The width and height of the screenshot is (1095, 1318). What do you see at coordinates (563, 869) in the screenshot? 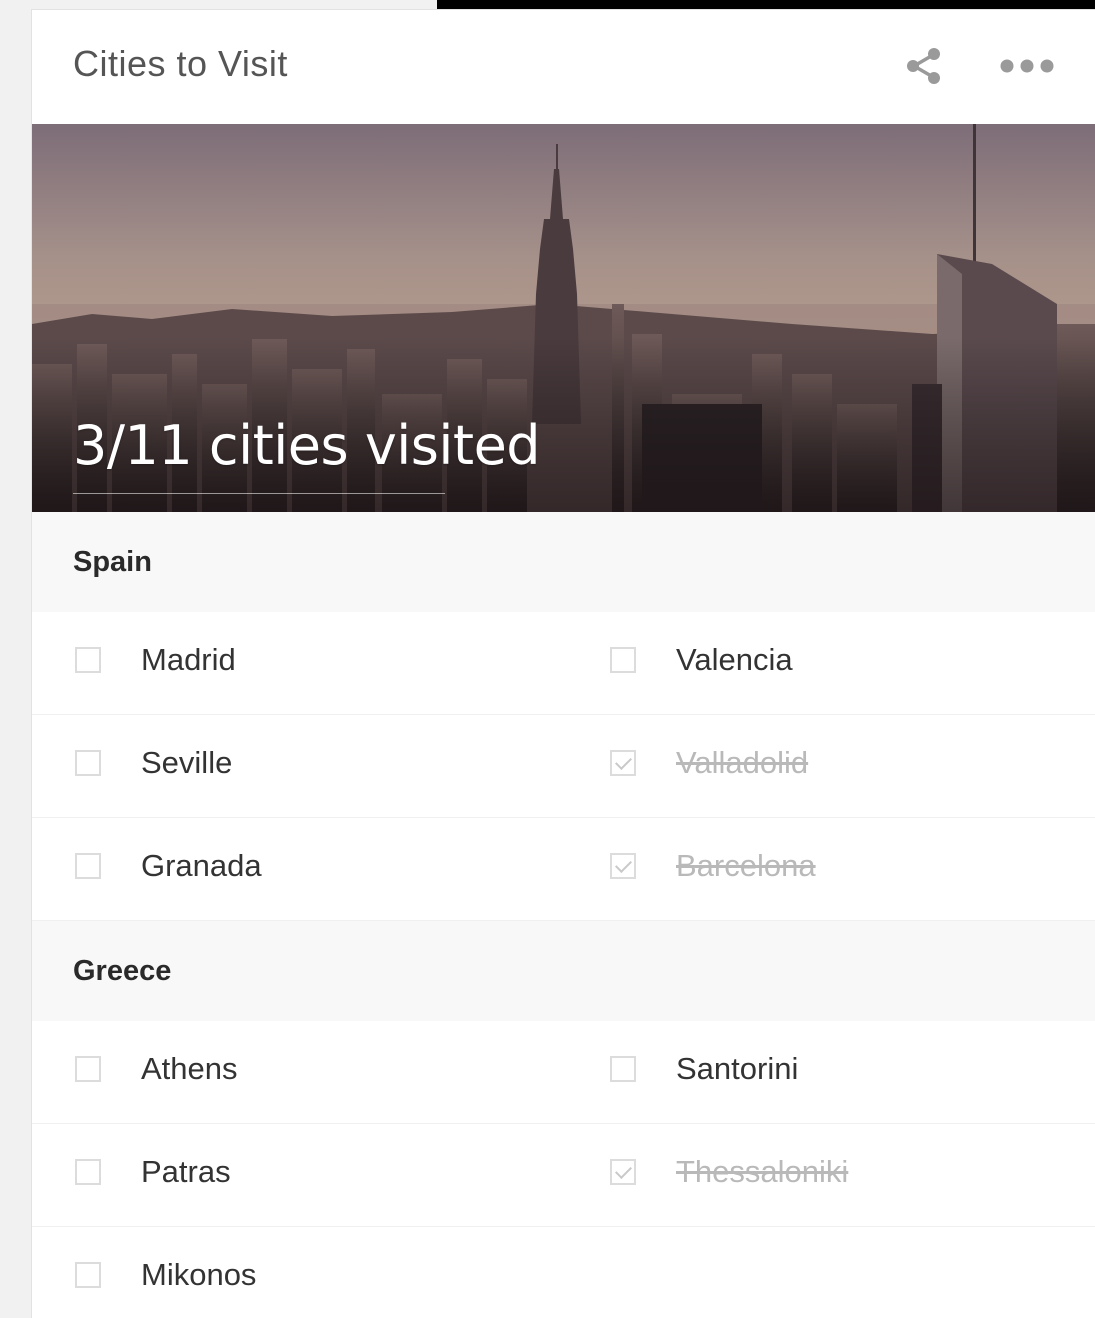
I see `list-row: Granada Barcelona` at bounding box center [563, 869].